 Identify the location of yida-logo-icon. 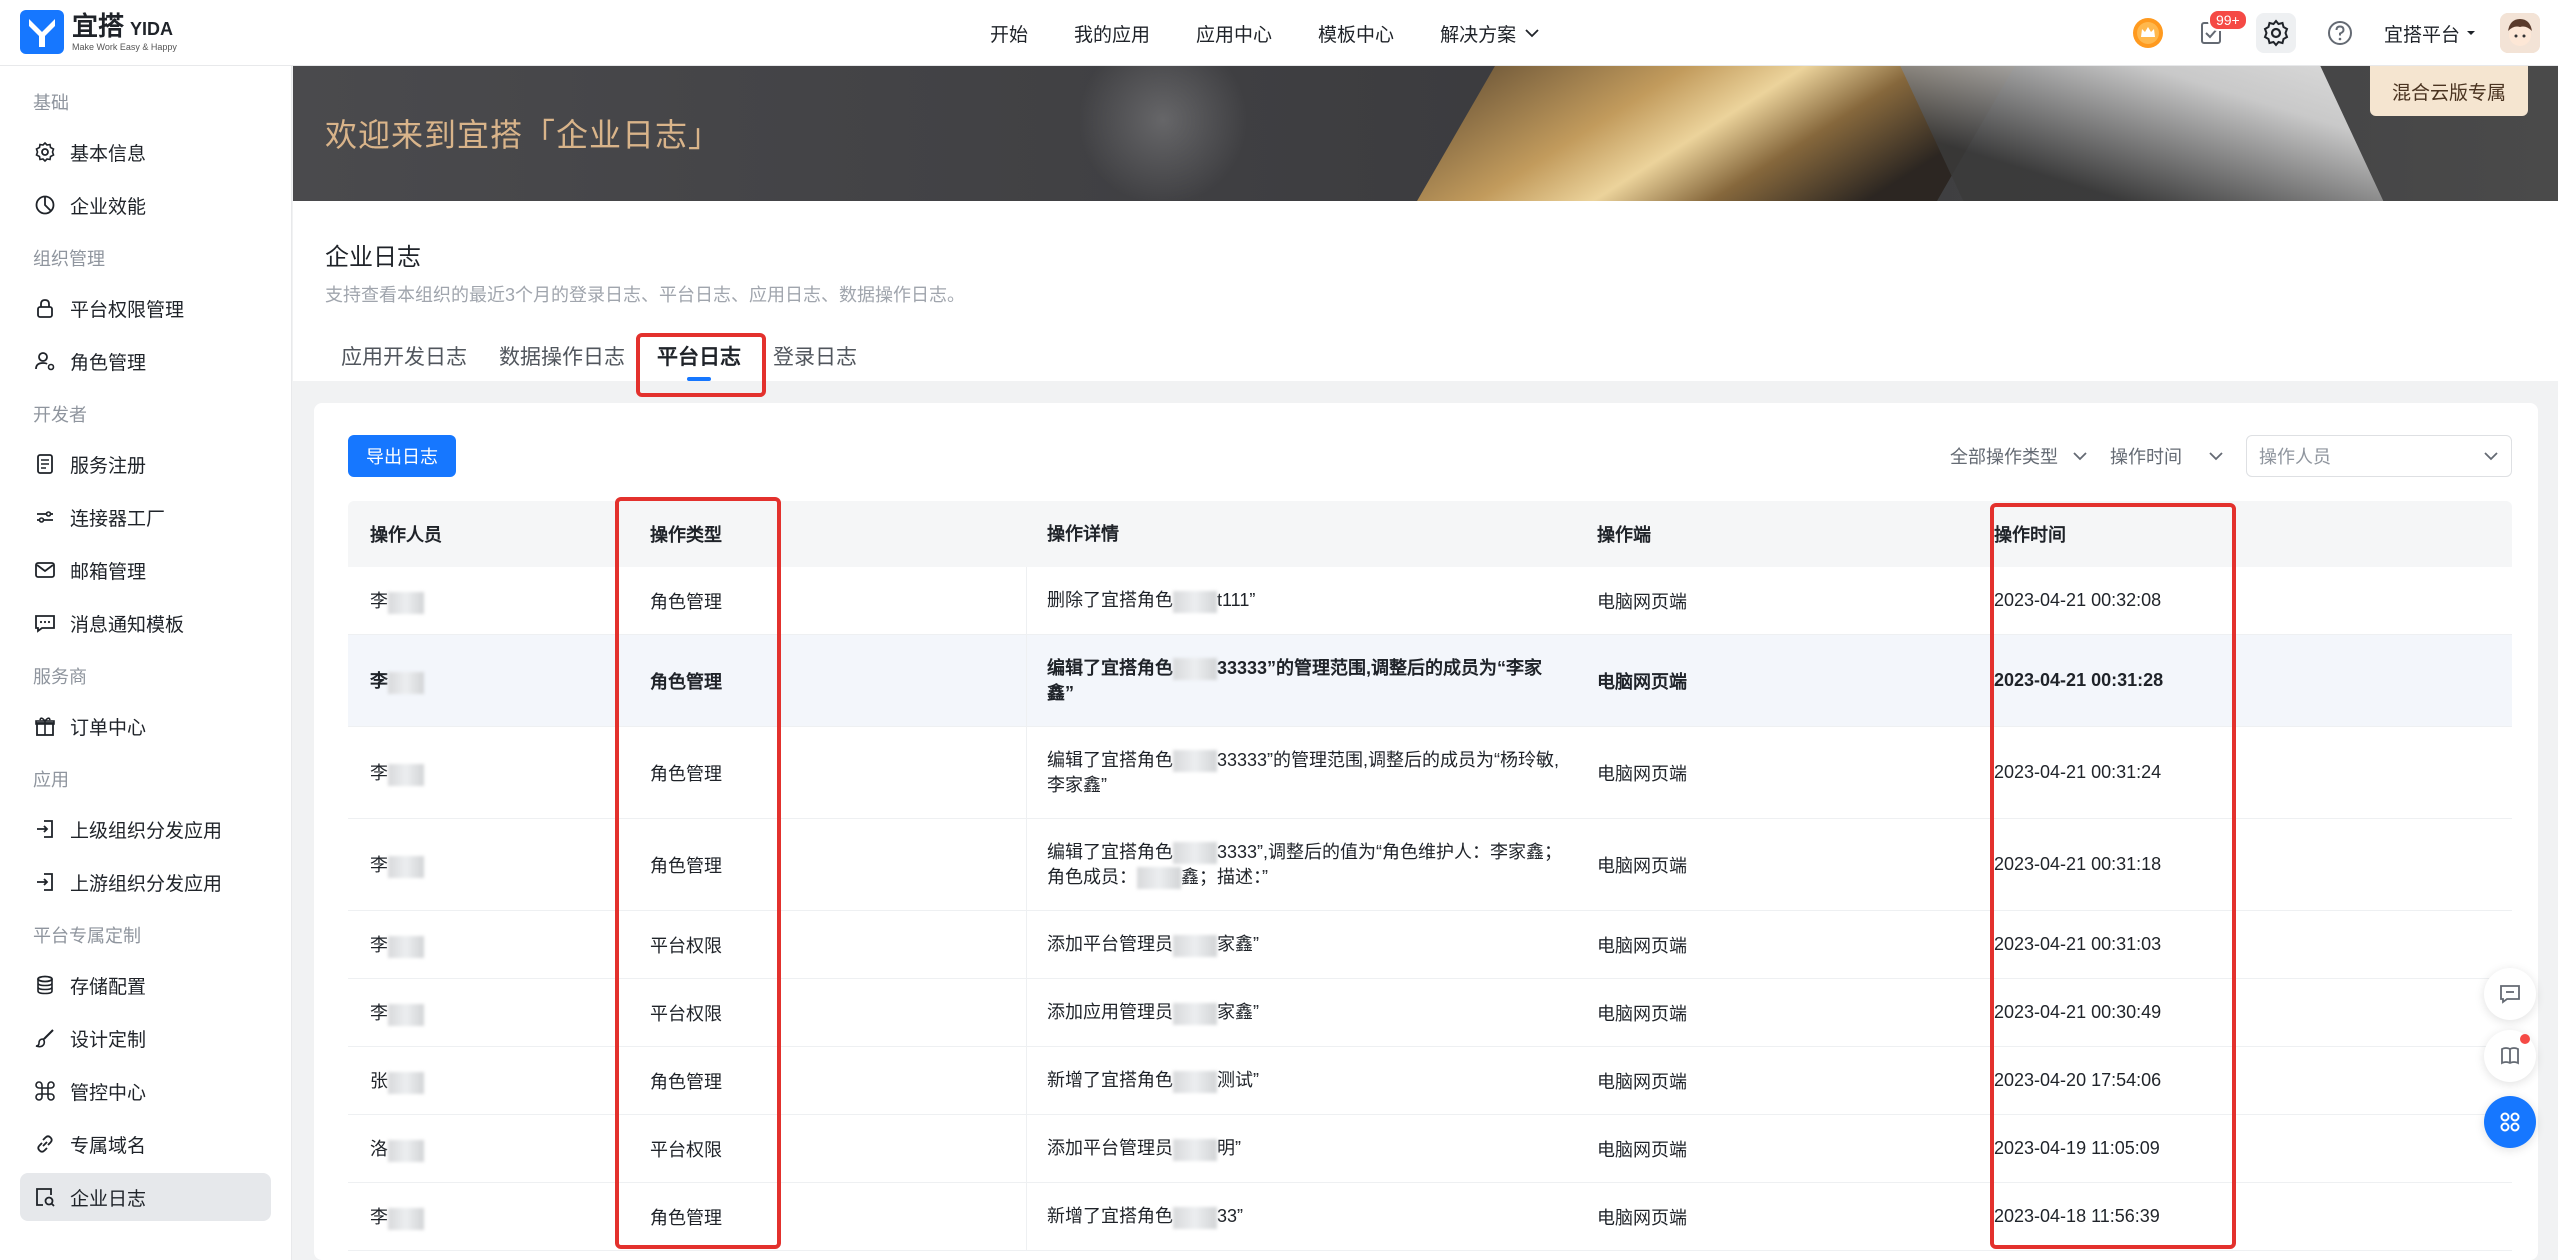
(42, 32).